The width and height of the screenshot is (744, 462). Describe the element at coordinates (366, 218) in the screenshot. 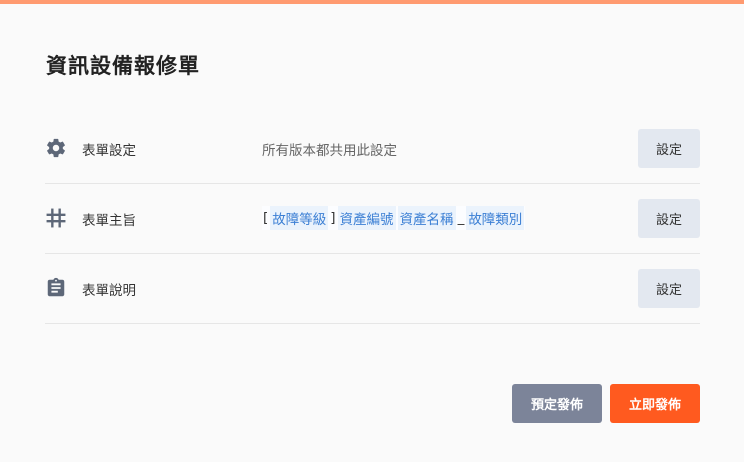

I see `subject-tag: 資產編號` at that location.